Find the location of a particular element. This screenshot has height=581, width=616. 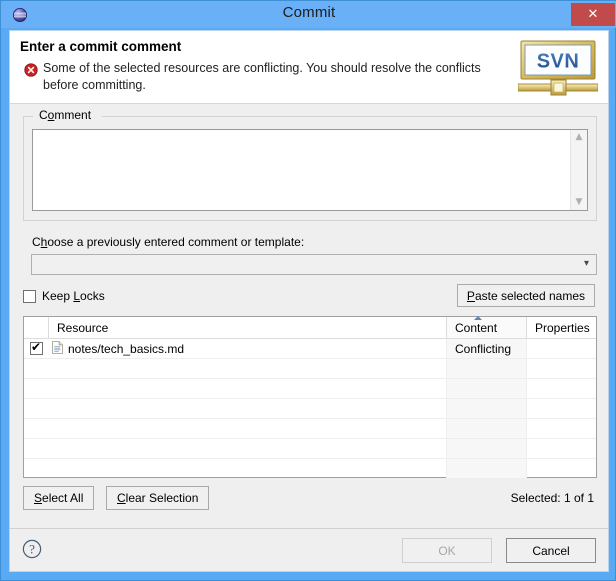

close-button: ✕ is located at coordinates (593, 14).